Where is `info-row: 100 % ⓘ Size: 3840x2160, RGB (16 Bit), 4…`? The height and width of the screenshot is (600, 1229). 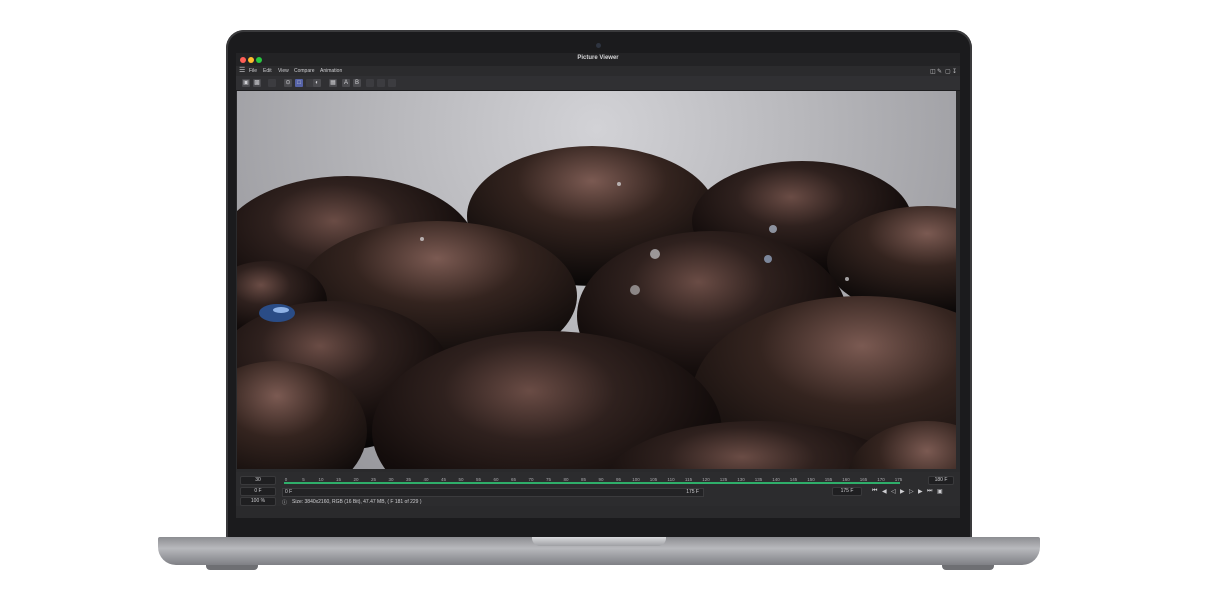
info-row: 100 % ⓘ Size: 3840x2160, RGB (16 Bit), 4… is located at coordinates (598, 502).